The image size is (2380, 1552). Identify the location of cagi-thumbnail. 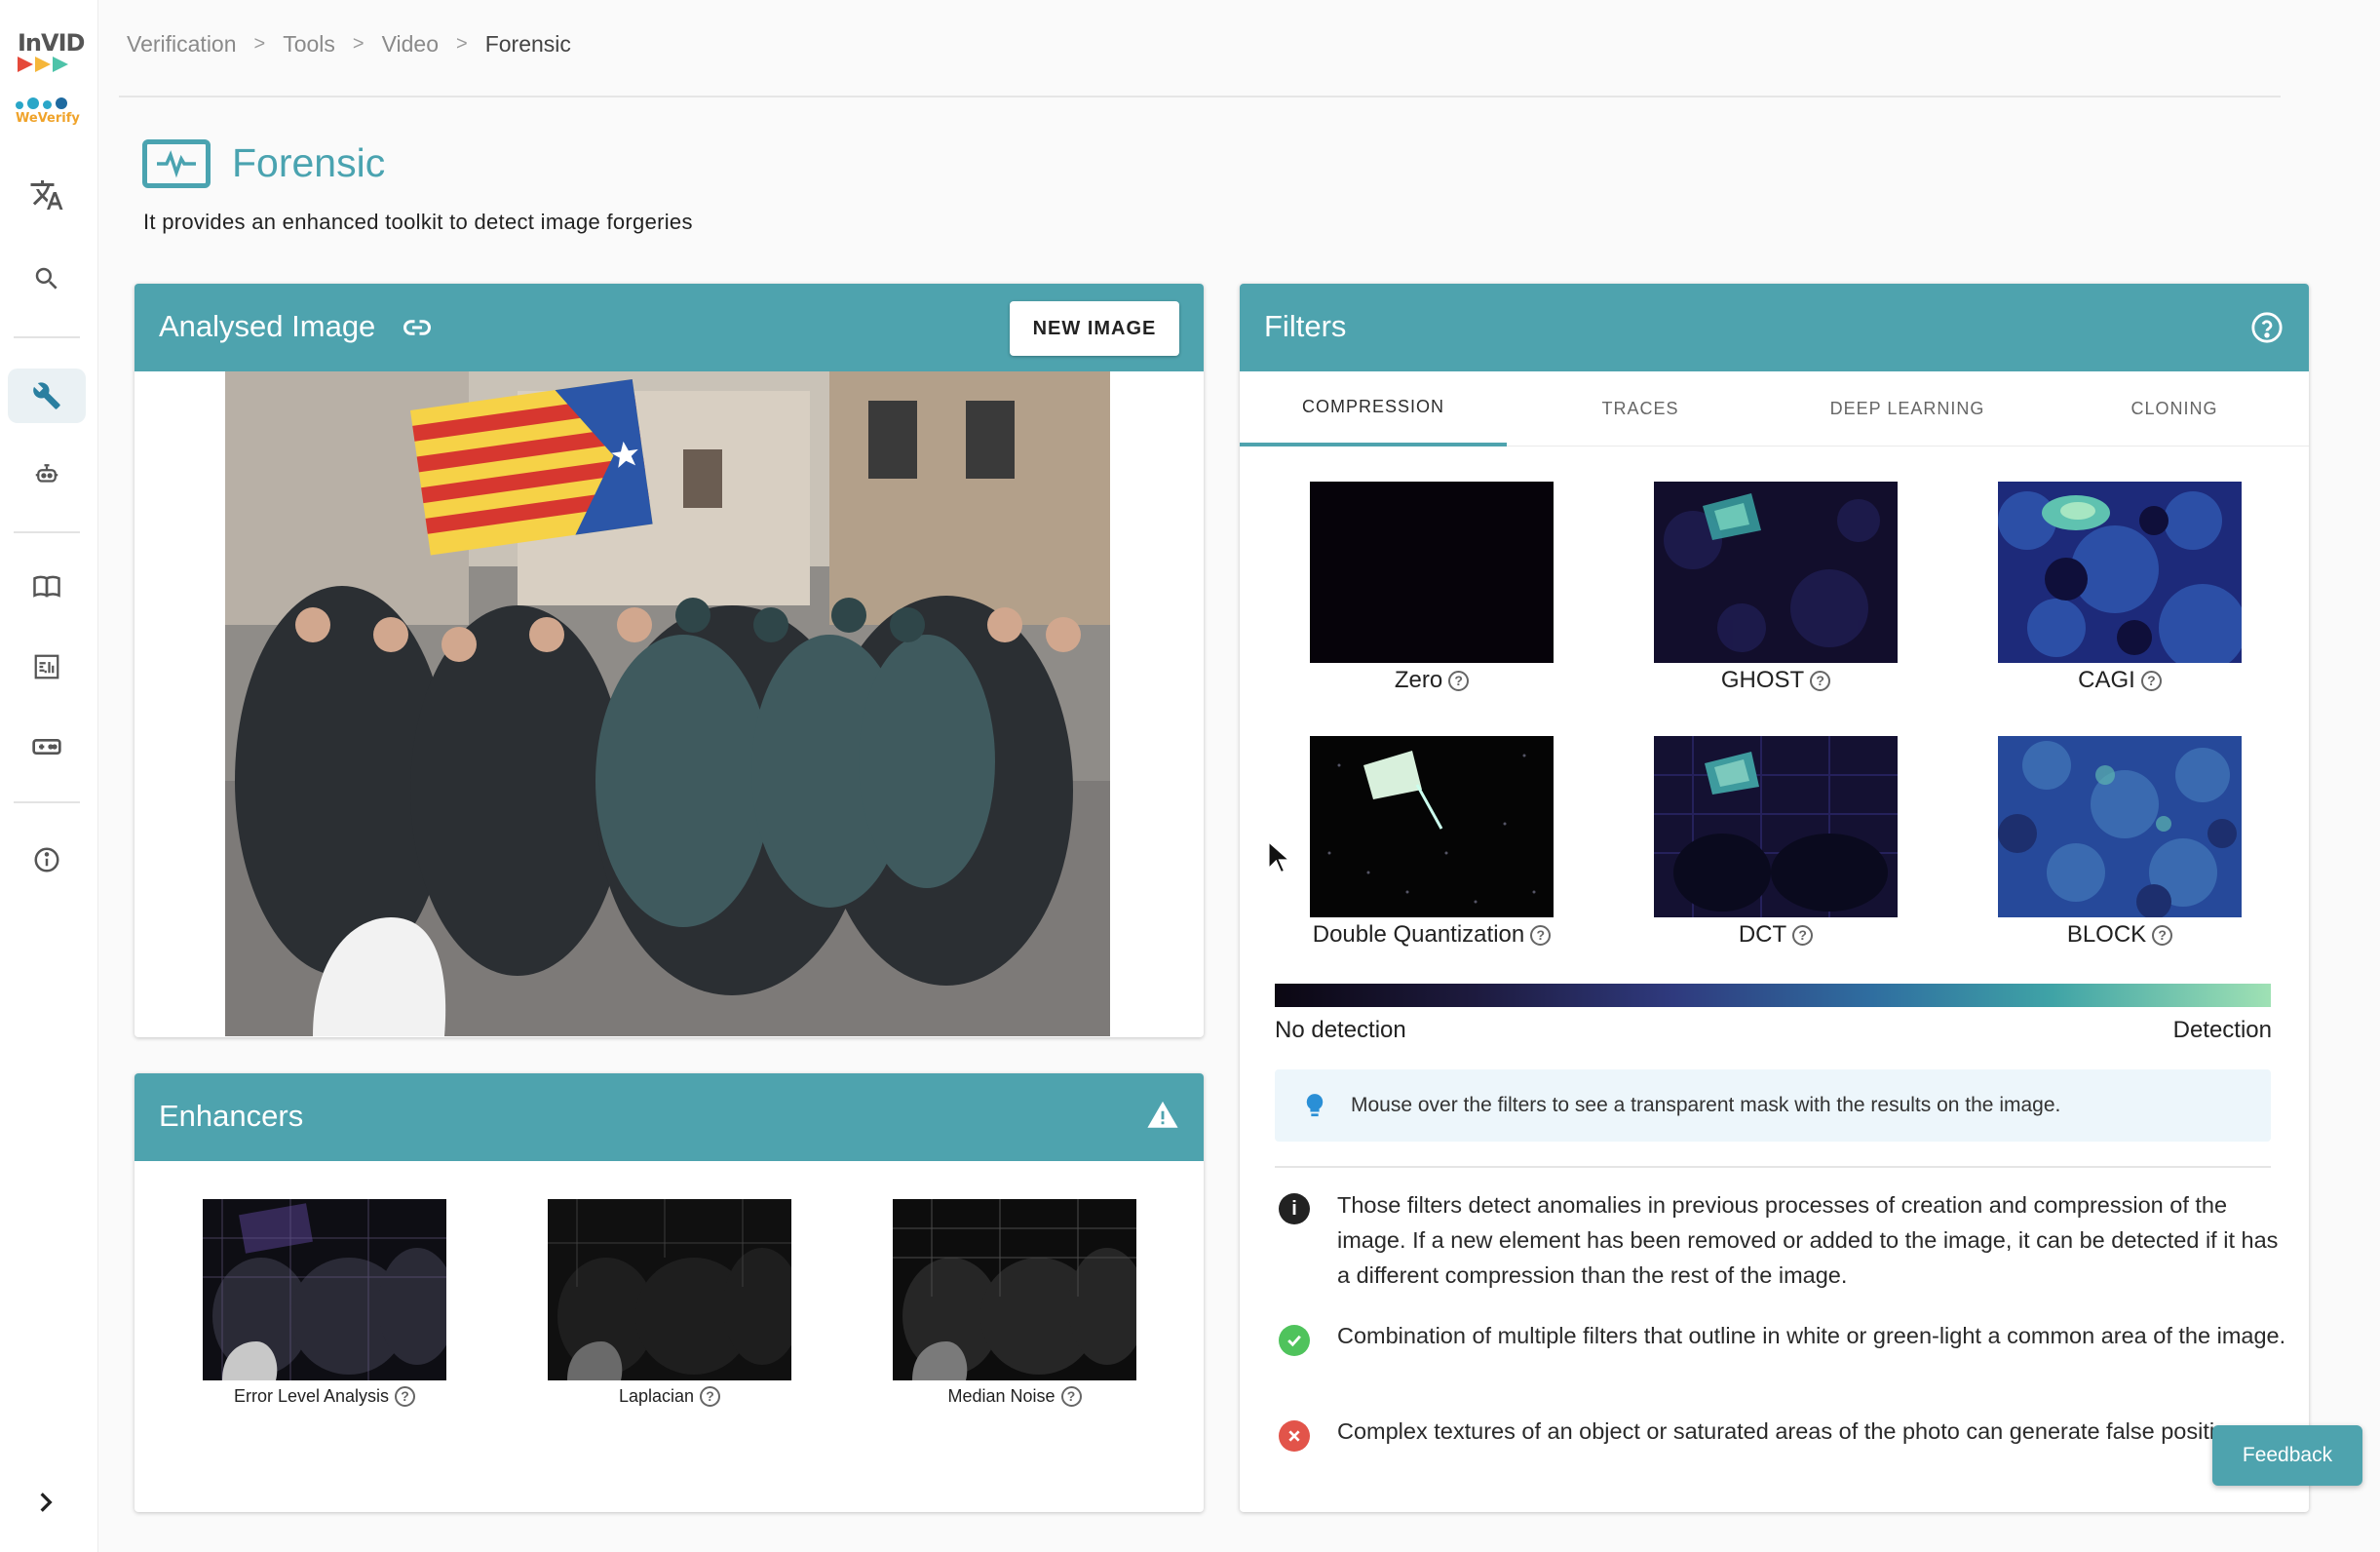
(2120, 572).